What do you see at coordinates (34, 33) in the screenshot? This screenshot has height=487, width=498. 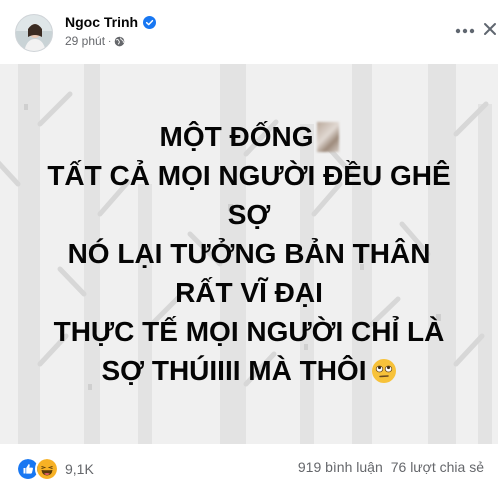 I see `author-avatar` at bounding box center [34, 33].